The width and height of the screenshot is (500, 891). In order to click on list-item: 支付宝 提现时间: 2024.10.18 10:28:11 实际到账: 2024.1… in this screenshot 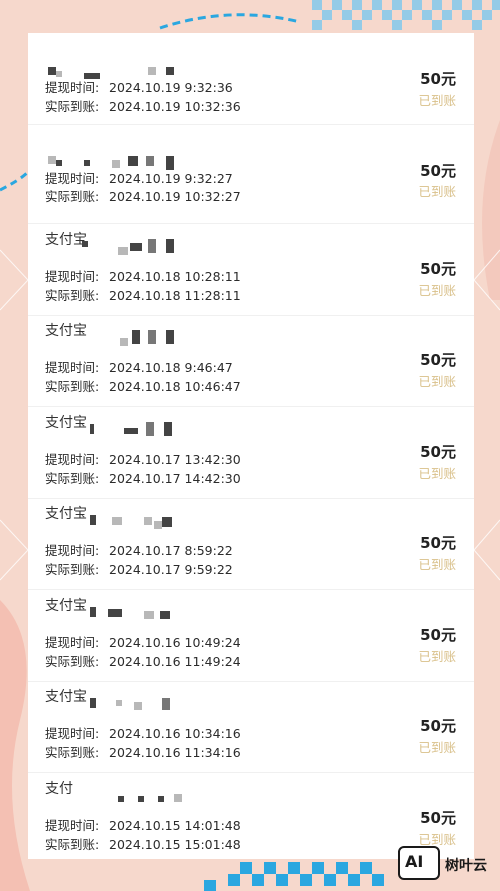, I will do `click(251, 270)`.